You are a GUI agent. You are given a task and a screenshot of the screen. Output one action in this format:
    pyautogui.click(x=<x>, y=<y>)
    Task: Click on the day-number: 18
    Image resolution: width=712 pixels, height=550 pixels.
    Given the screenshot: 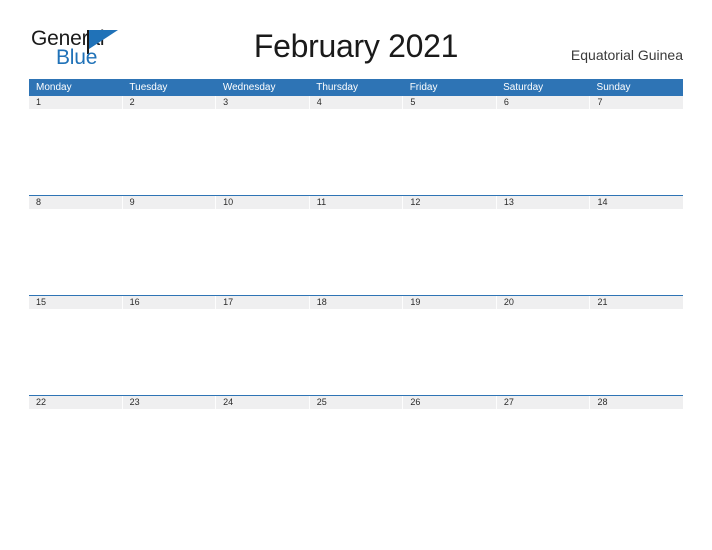 What is the action you would take?
    pyautogui.click(x=357, y=302)
    